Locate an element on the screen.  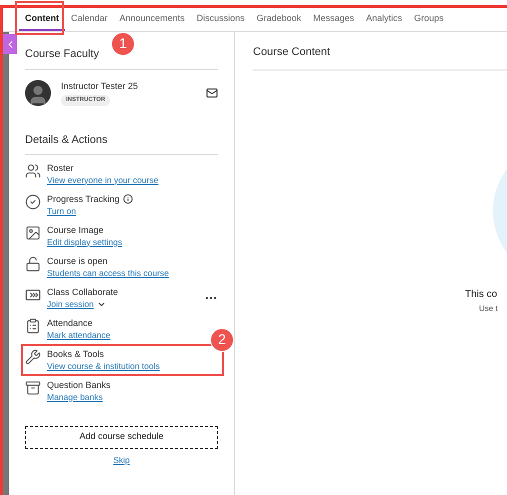
item-title: Roster is located at coordinates (60, 168).